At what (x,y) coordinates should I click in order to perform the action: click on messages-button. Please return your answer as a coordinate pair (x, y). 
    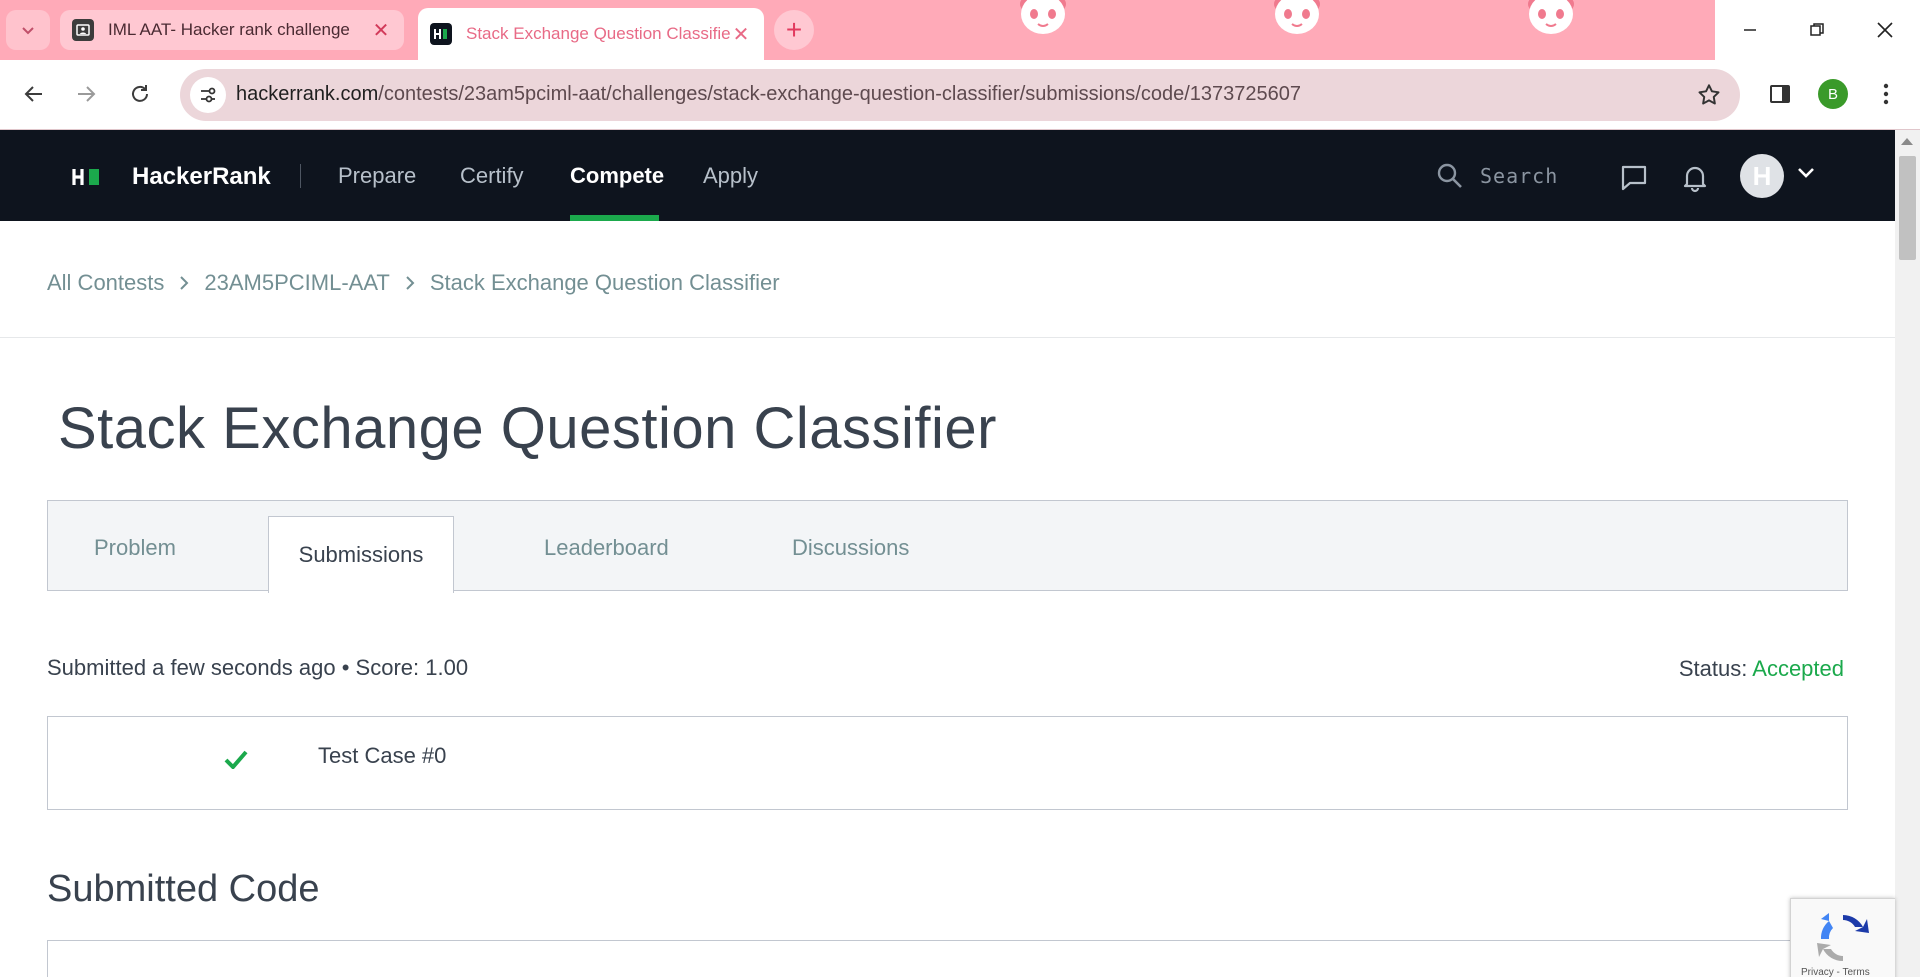
    Looking at the image, I should click on (1634, 178).